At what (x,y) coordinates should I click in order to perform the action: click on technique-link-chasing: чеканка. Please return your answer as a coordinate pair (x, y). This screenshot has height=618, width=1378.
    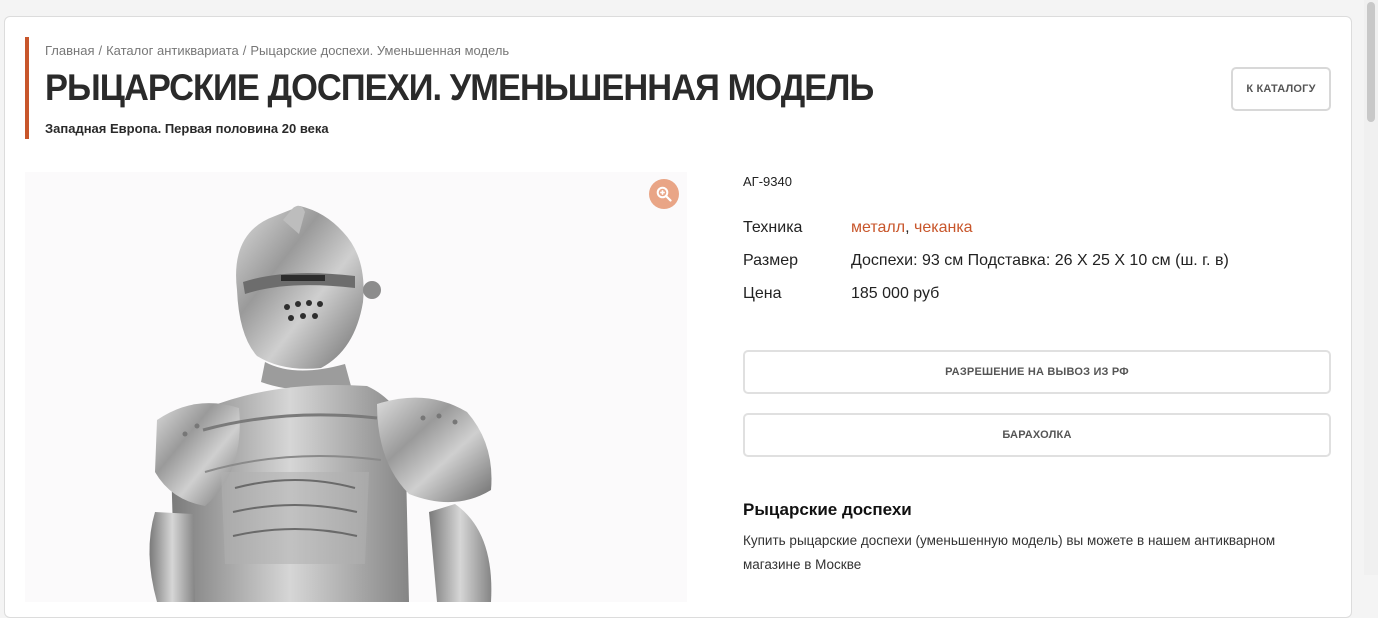
    Looking at the image, I should click on (943, 227).